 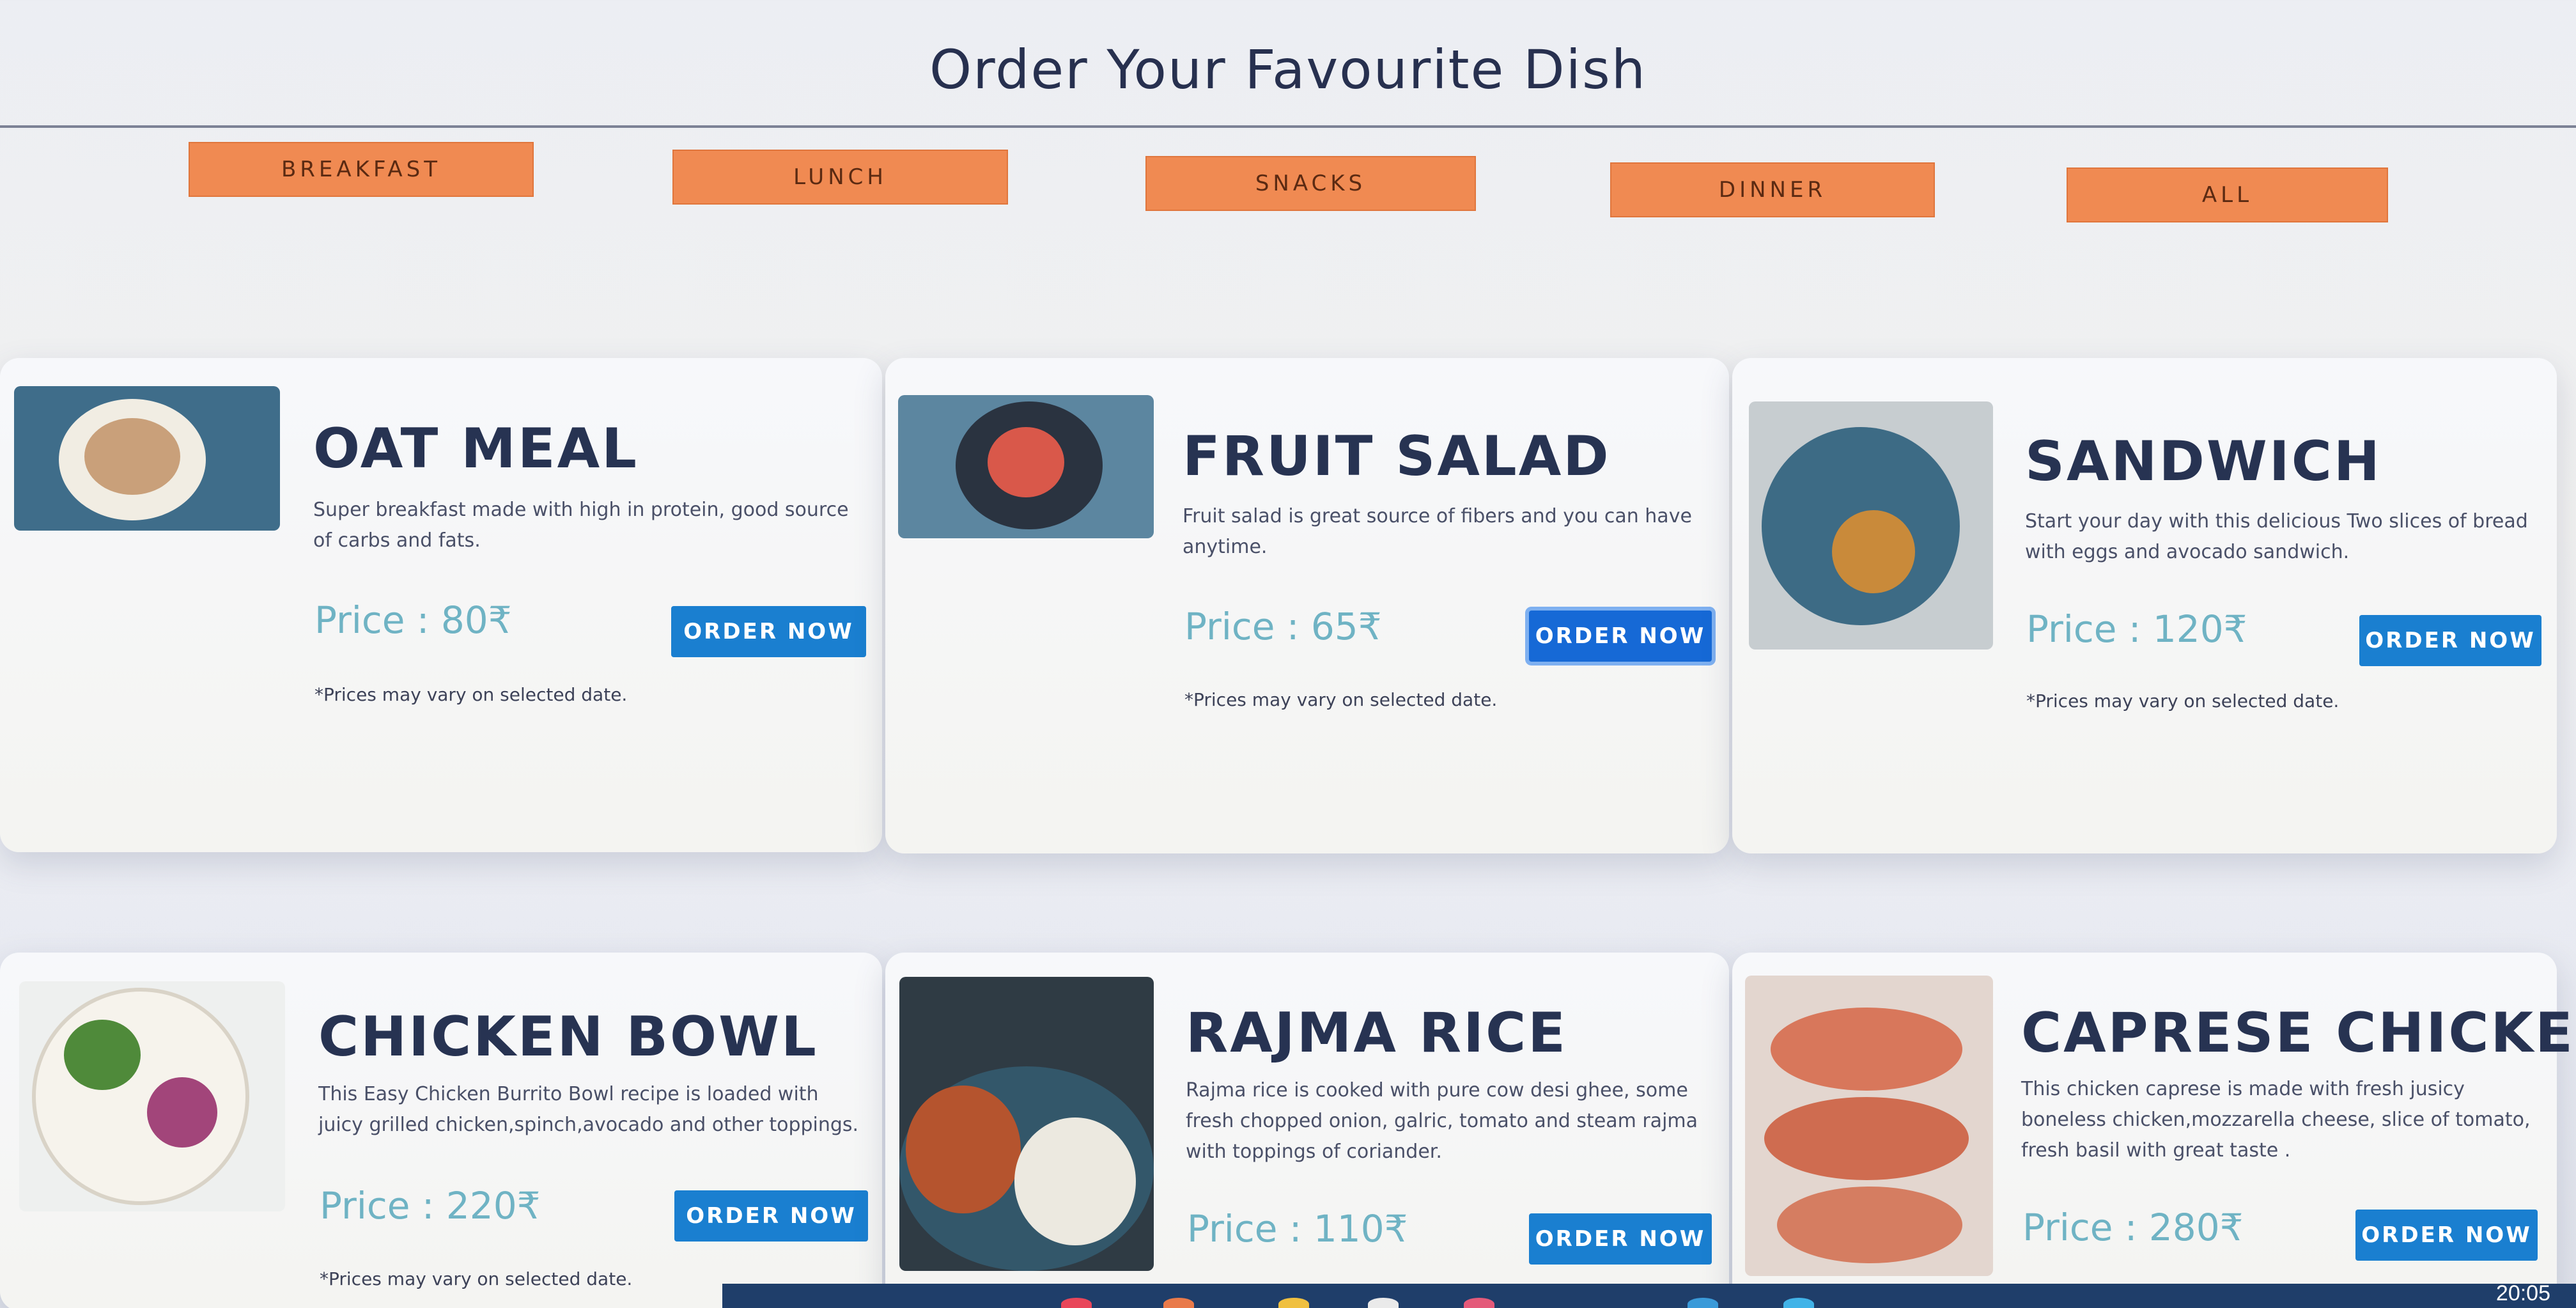 I want to click on dish-price: Price : 110₹, so click(x=1297, y=1228).